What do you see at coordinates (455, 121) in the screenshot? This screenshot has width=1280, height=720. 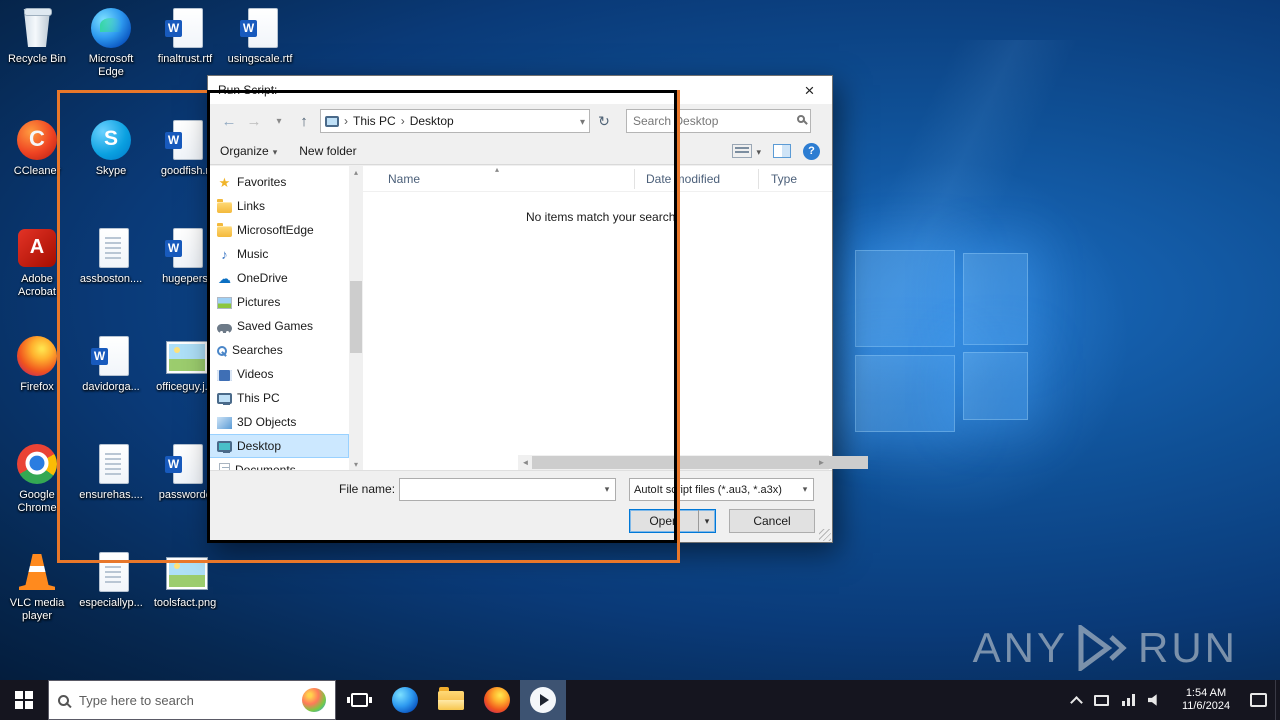 I see `address-bar: This PC Desktop` at bounding box center [455, 121].